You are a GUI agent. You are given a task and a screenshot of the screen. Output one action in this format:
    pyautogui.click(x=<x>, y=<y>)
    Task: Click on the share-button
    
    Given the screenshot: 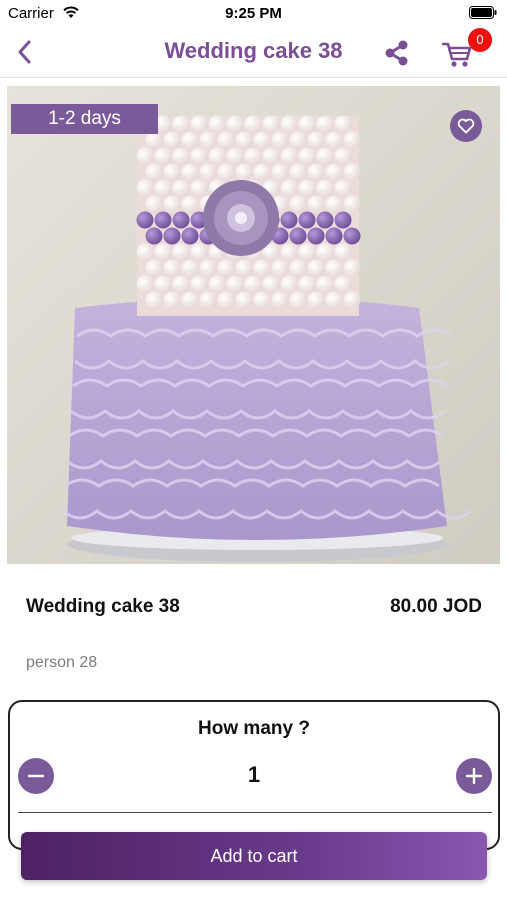 What is the action you would take?
    pyautogui.click(x=397, y=53)
    